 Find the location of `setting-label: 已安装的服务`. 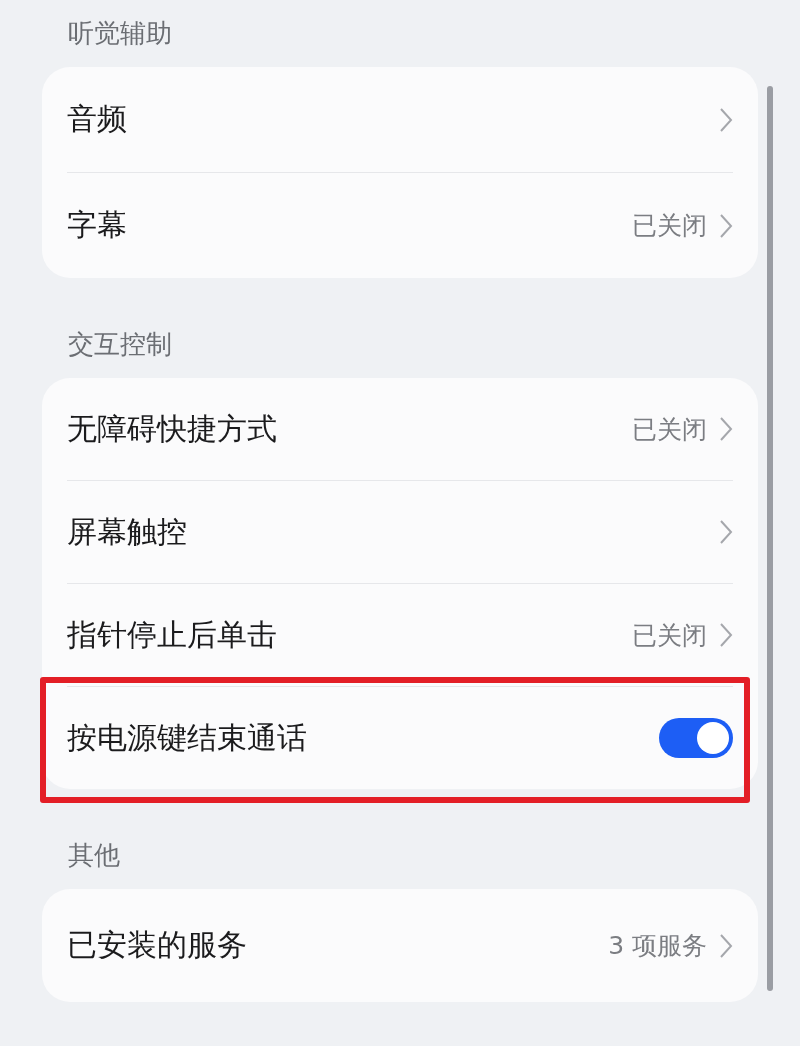

setting-label: 已安装的服务 is located at coordinates (338, 945).